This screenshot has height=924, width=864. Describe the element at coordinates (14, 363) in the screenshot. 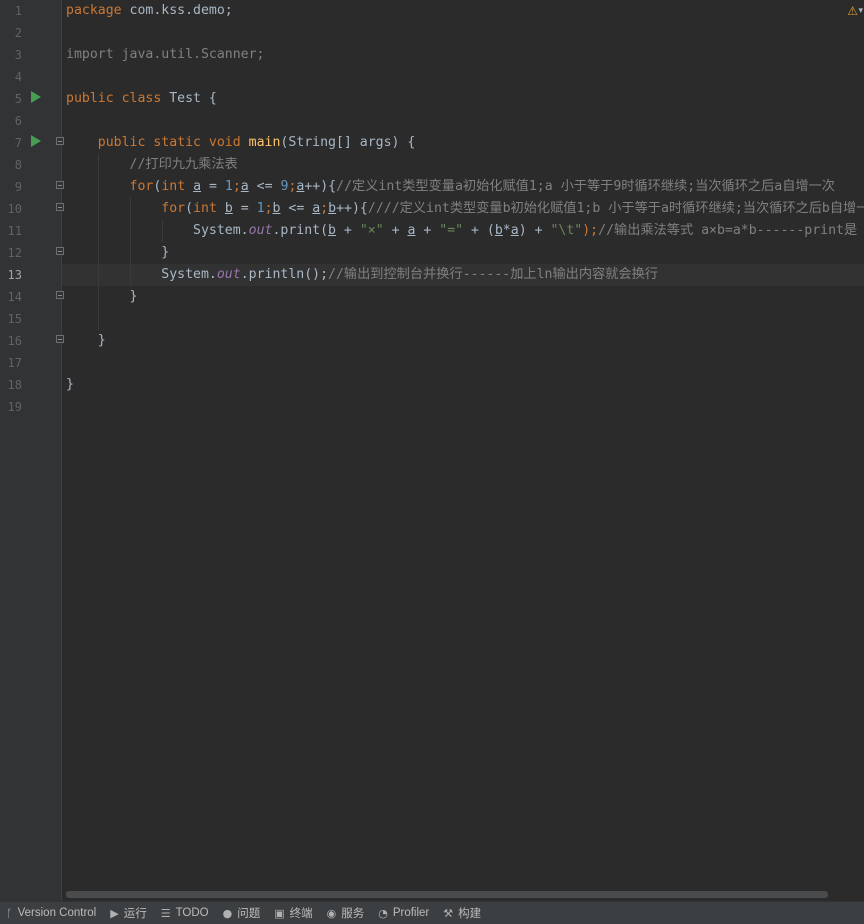

I see `line-number: 17` at that location.